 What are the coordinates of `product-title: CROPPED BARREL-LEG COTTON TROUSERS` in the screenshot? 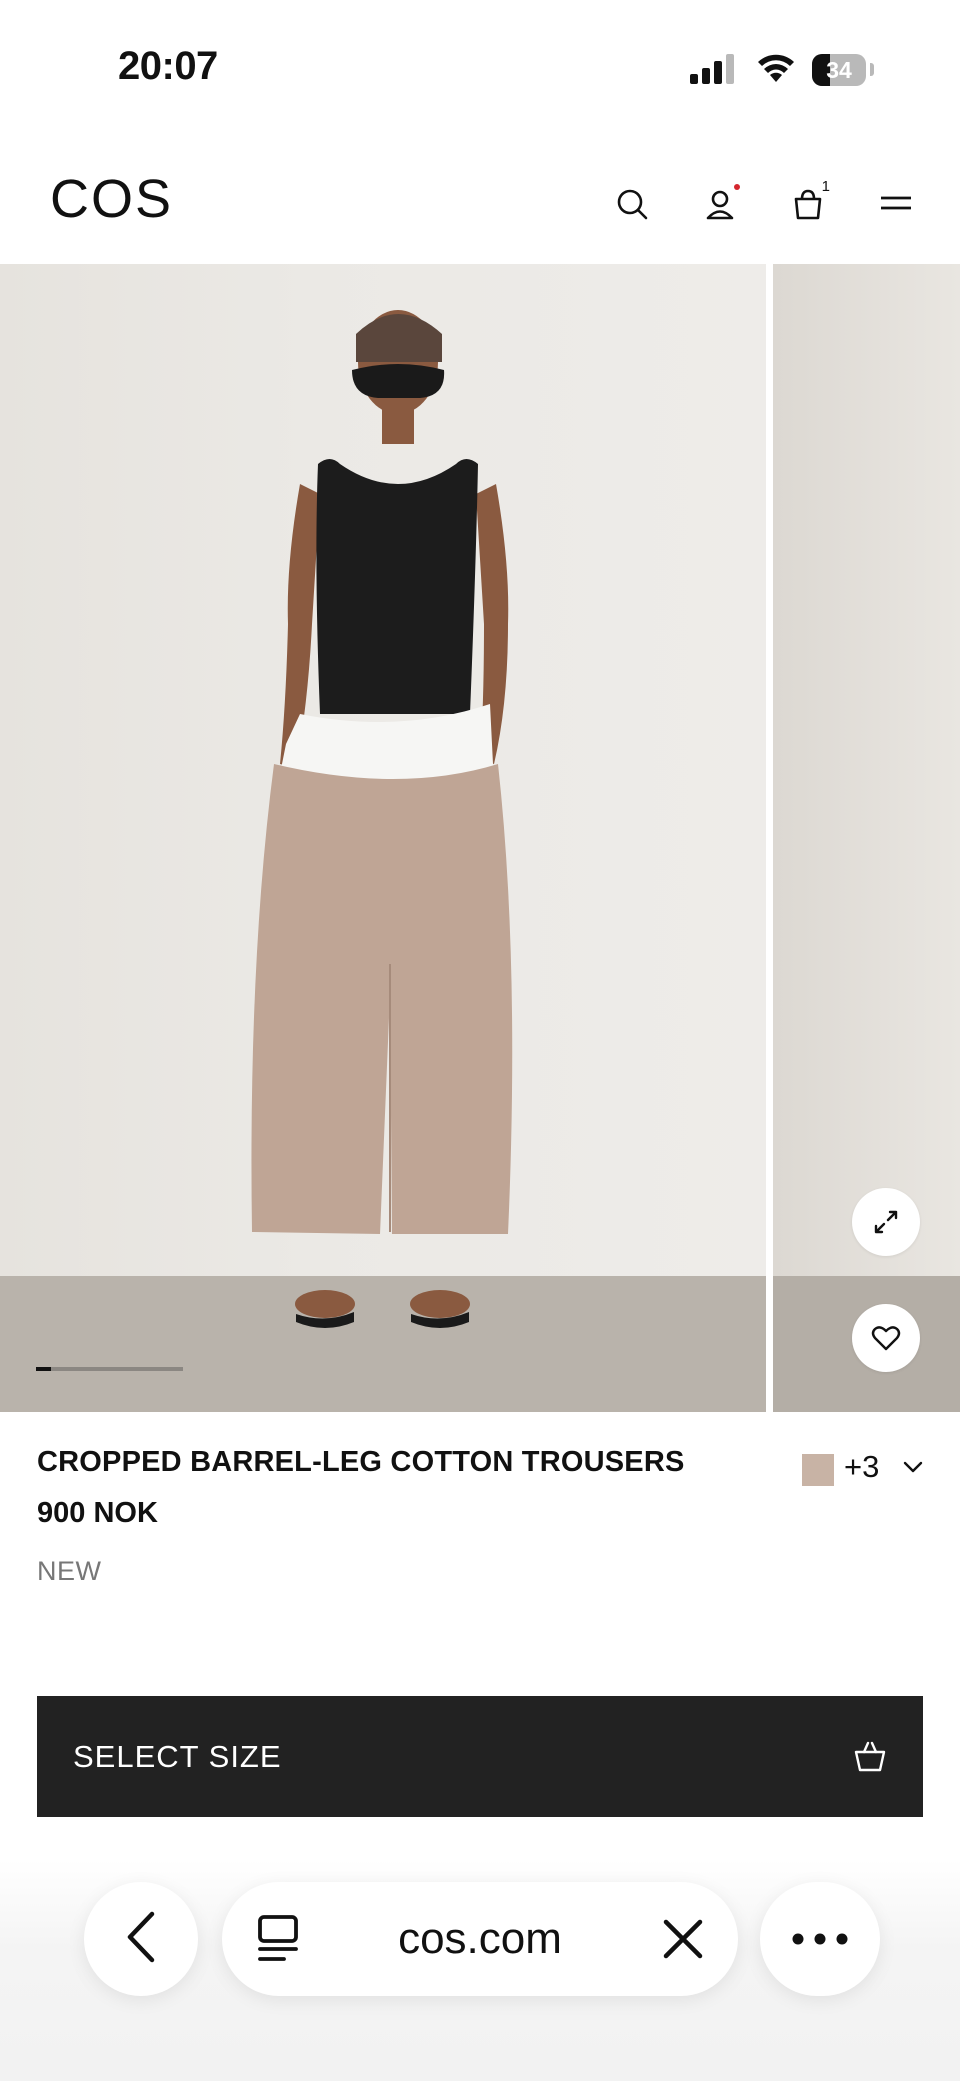 It's located at (361, 1462).